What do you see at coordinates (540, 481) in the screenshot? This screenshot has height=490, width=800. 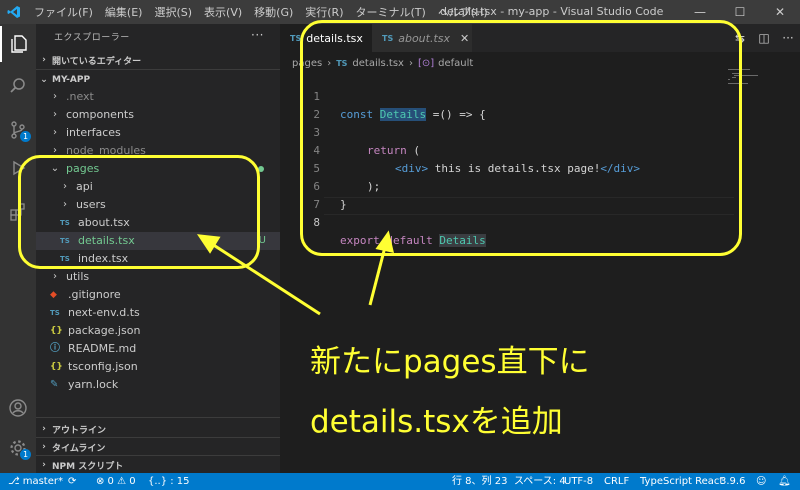 I see `indentation: スペース: 4` at bounding box center [540, 481].